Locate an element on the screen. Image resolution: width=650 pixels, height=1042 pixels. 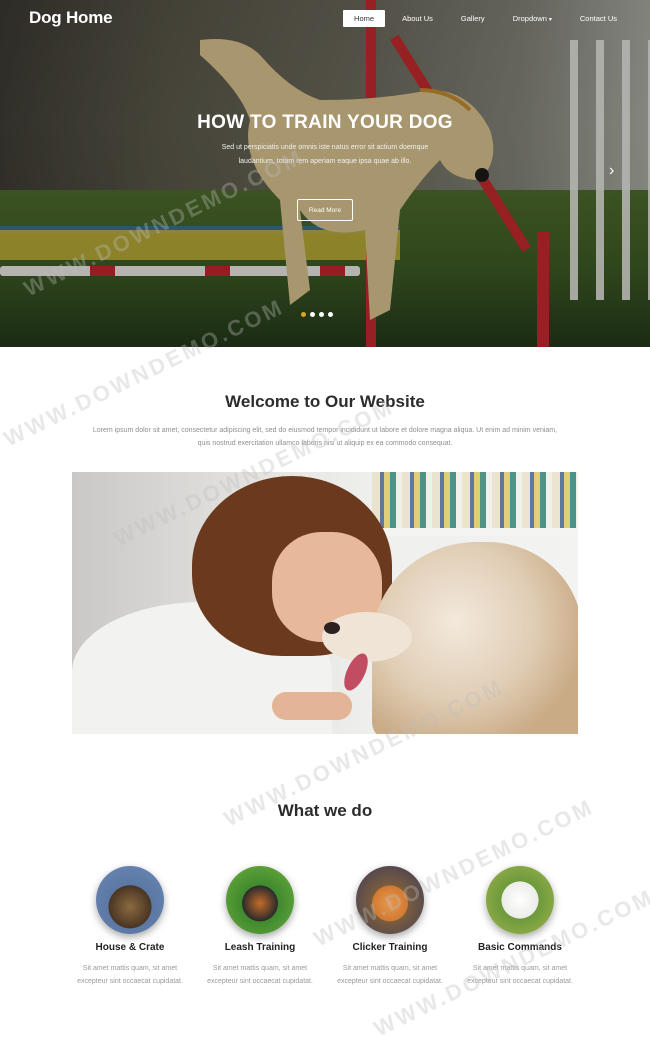
service-name: Basic Commands is located at coordinates (520, 947).